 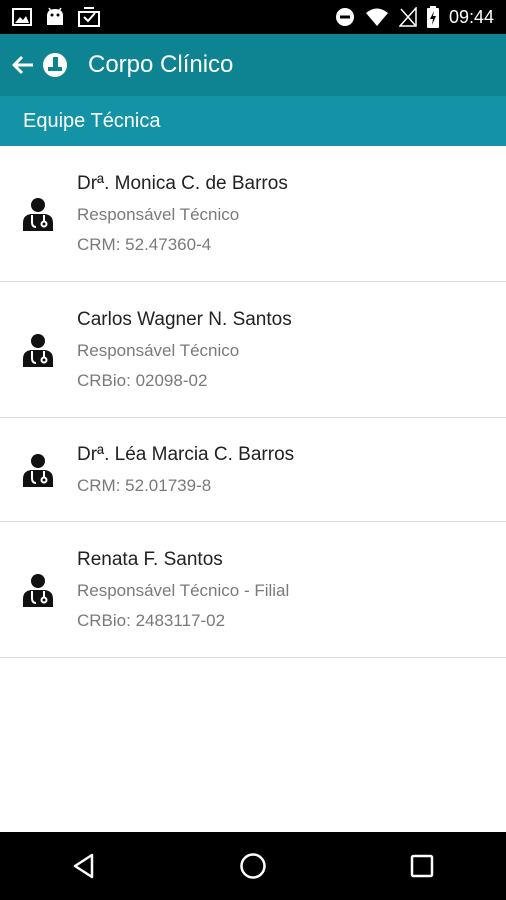 I want to click on navigation-bar, so click(x=253, y=866).